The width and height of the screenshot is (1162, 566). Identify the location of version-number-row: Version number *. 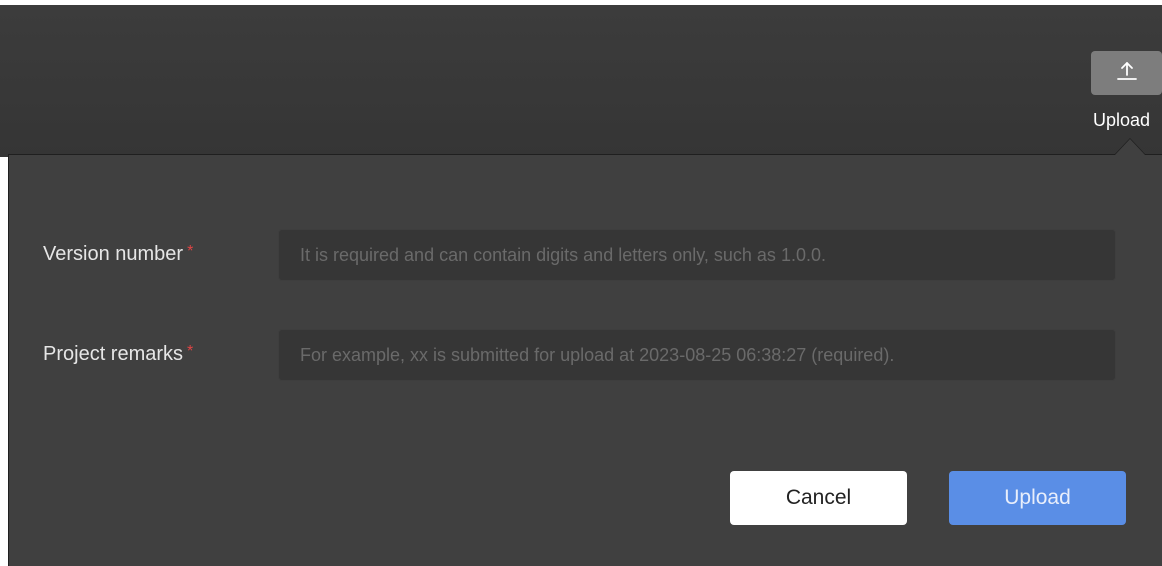
(588, 255).